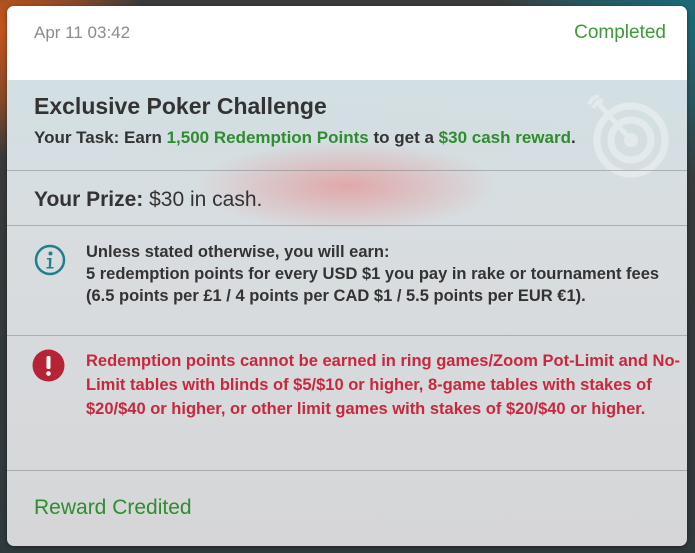  What do you see at coordinates (50, 260) in the screenshot?
I see `info-icon` at bounding box center [50, 260].